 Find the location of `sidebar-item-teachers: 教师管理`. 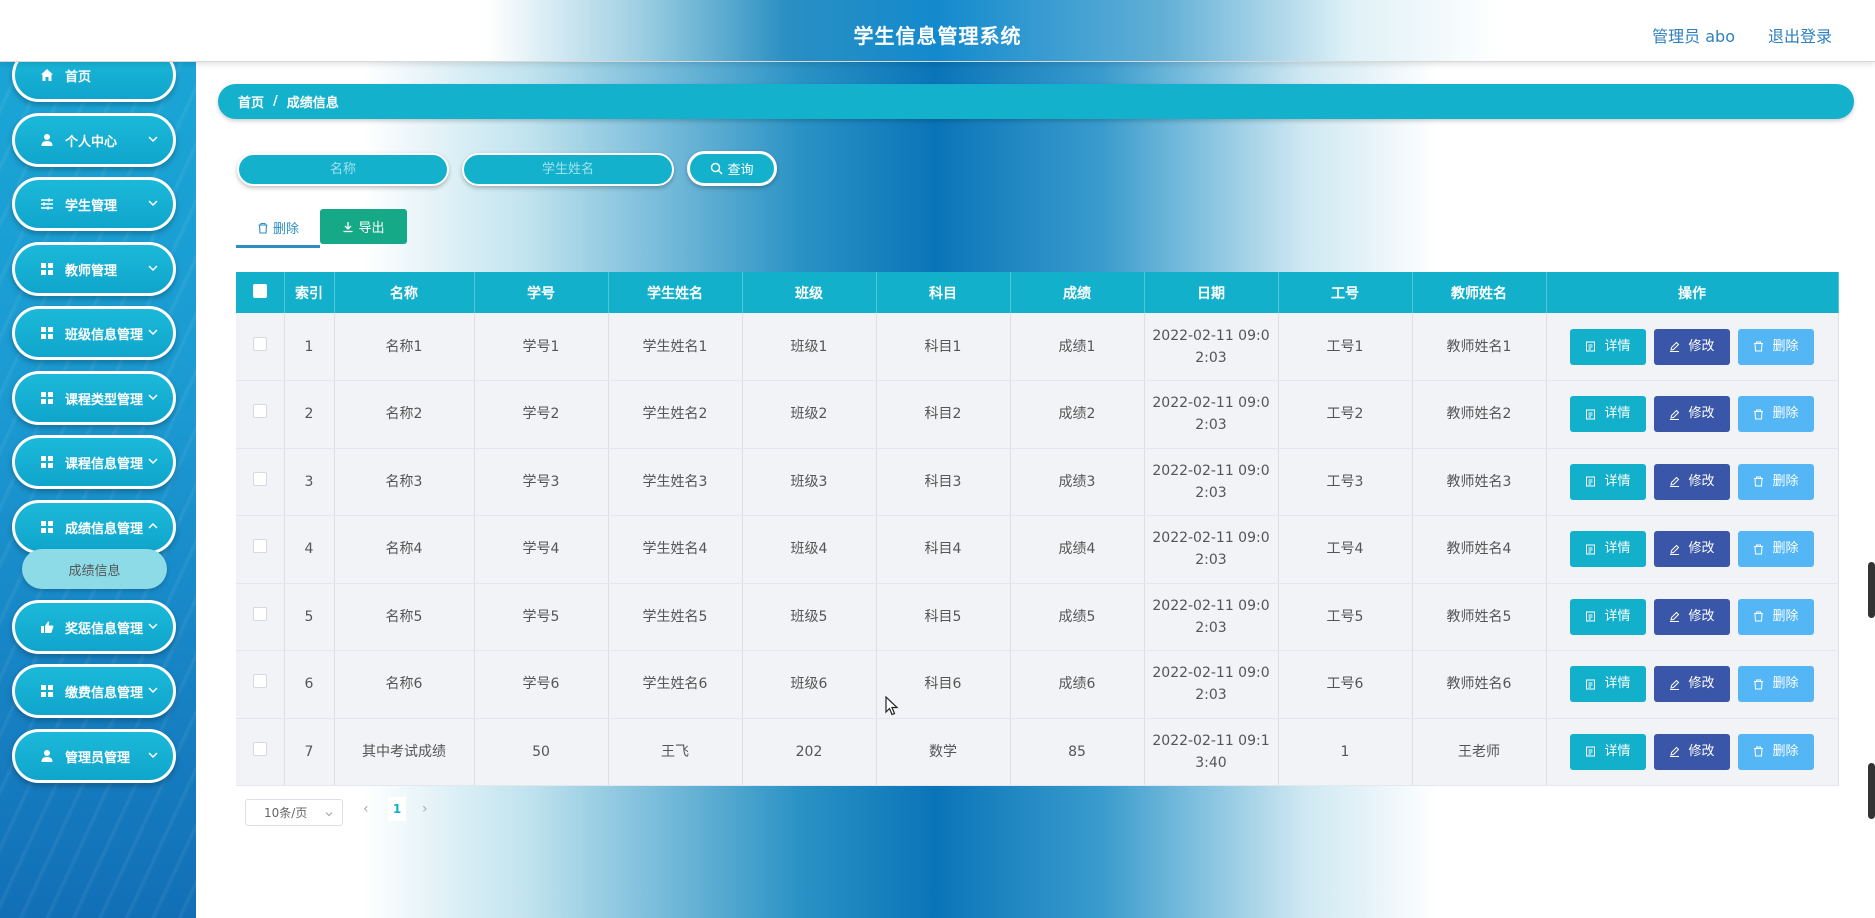

sidebar-item-teachers: 教师管理 is located at coordinates (94, 269).